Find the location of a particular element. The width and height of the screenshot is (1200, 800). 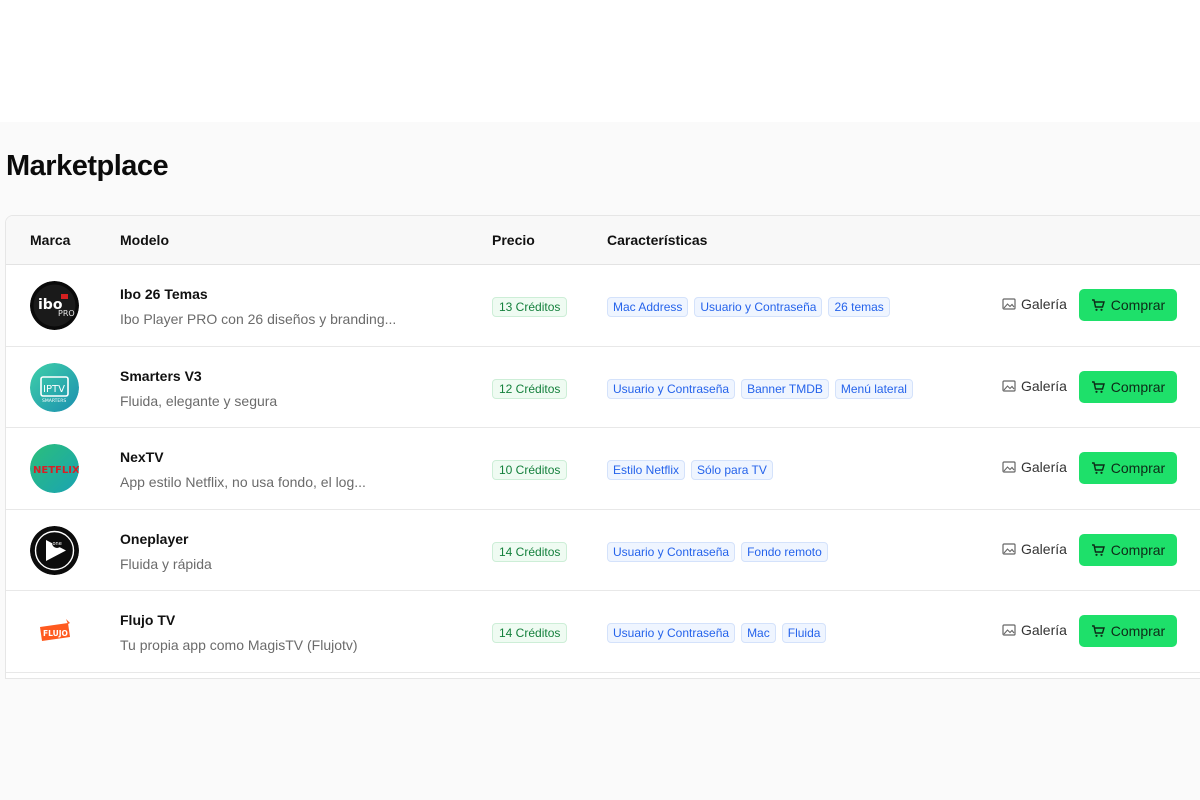

model-name: NexTV is located at coordinates (142, 457).